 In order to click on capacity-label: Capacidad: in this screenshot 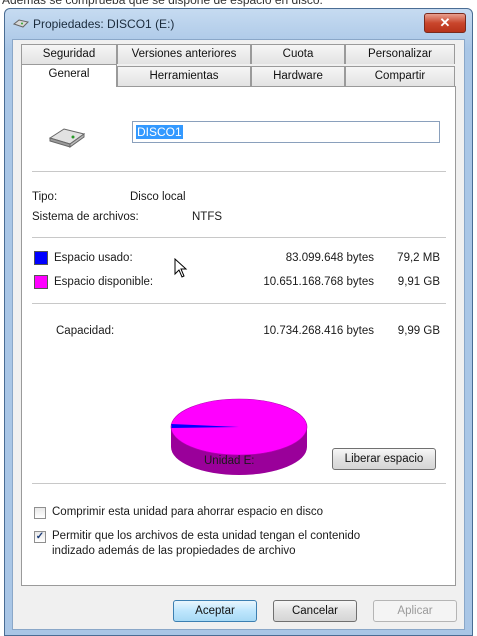, I will do `click(85, 331)`.